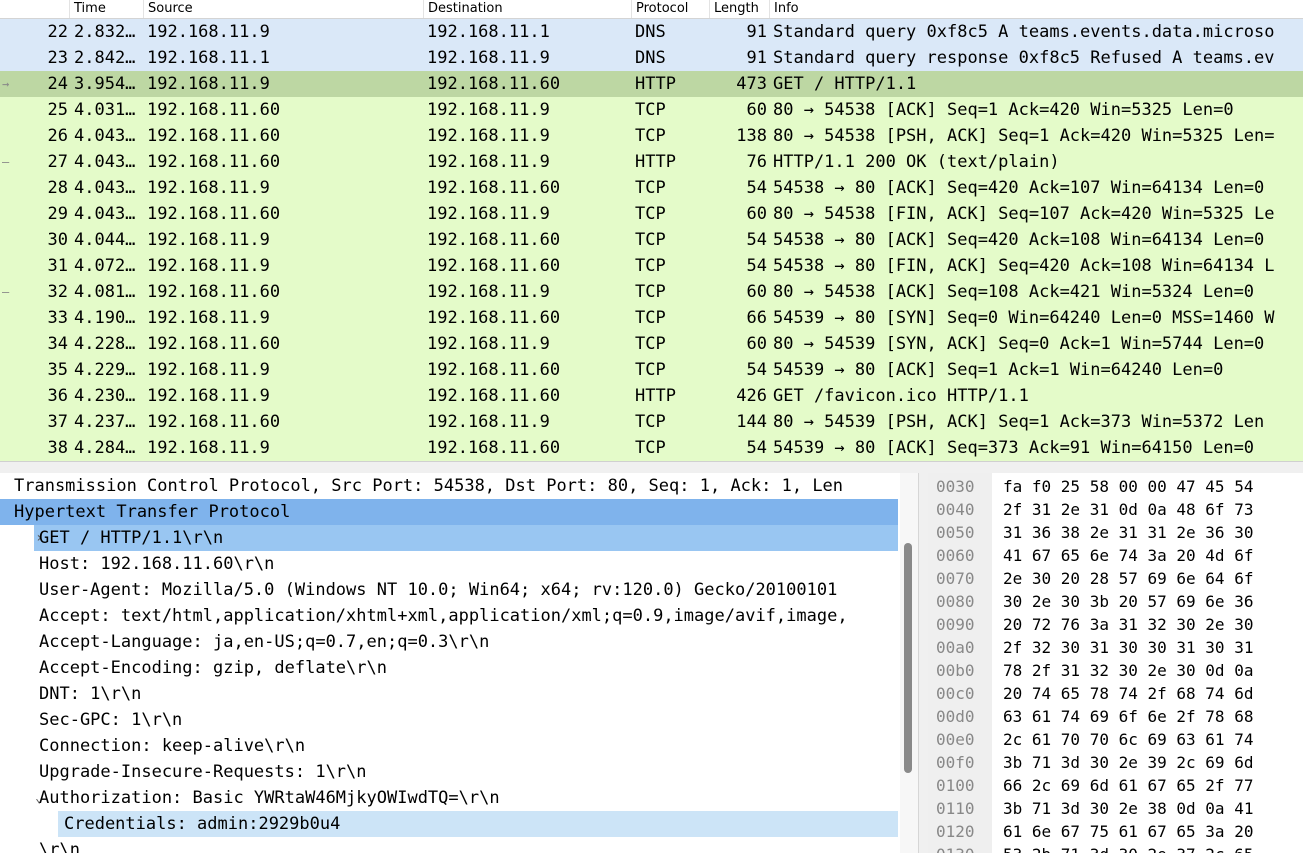 The width and height of the screenshot is (1303, 853). I want to click on bytes-row: 00b0 78 2f 31 32 30 2e 30 0d 0a, so click(1115, 670).